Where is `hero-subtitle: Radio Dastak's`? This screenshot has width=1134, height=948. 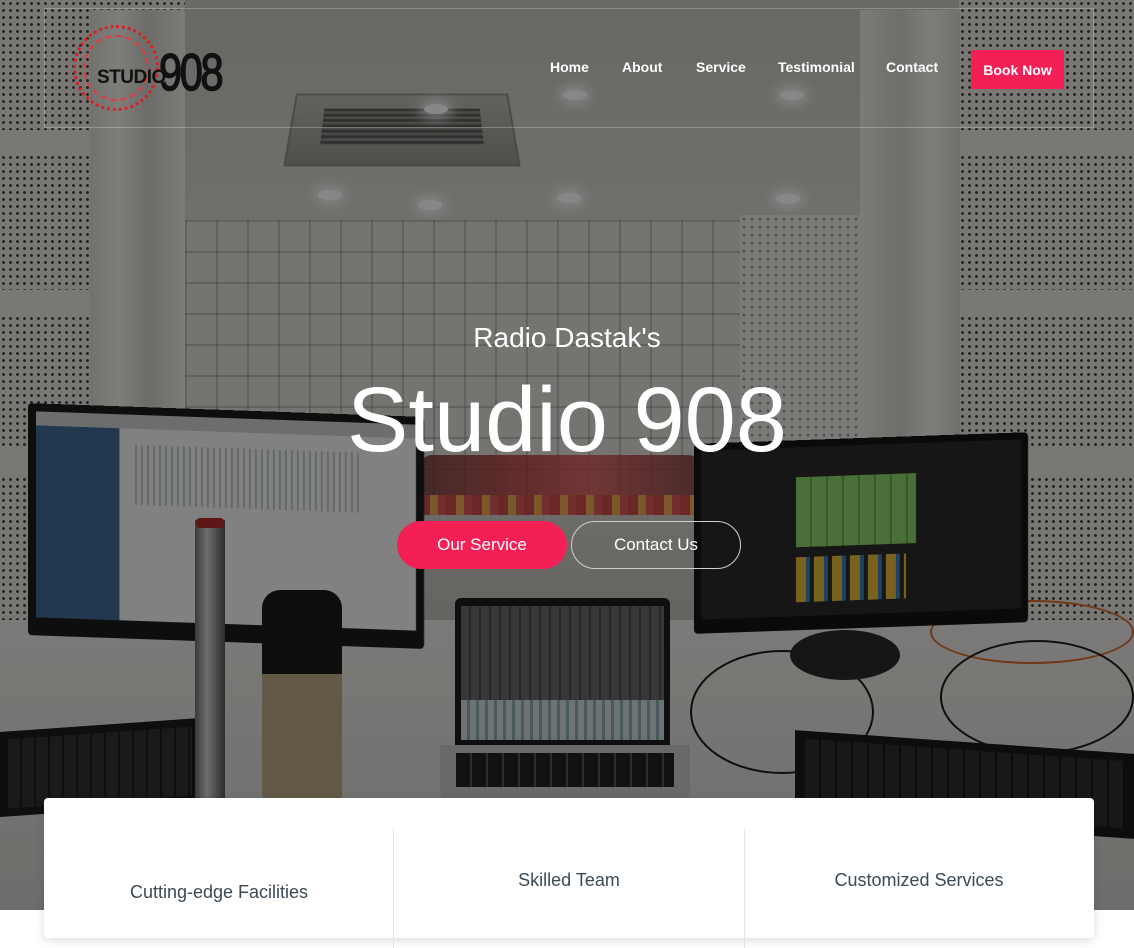 hero-subtitle: Radio Dastak's is located at coordinates (567, 337).